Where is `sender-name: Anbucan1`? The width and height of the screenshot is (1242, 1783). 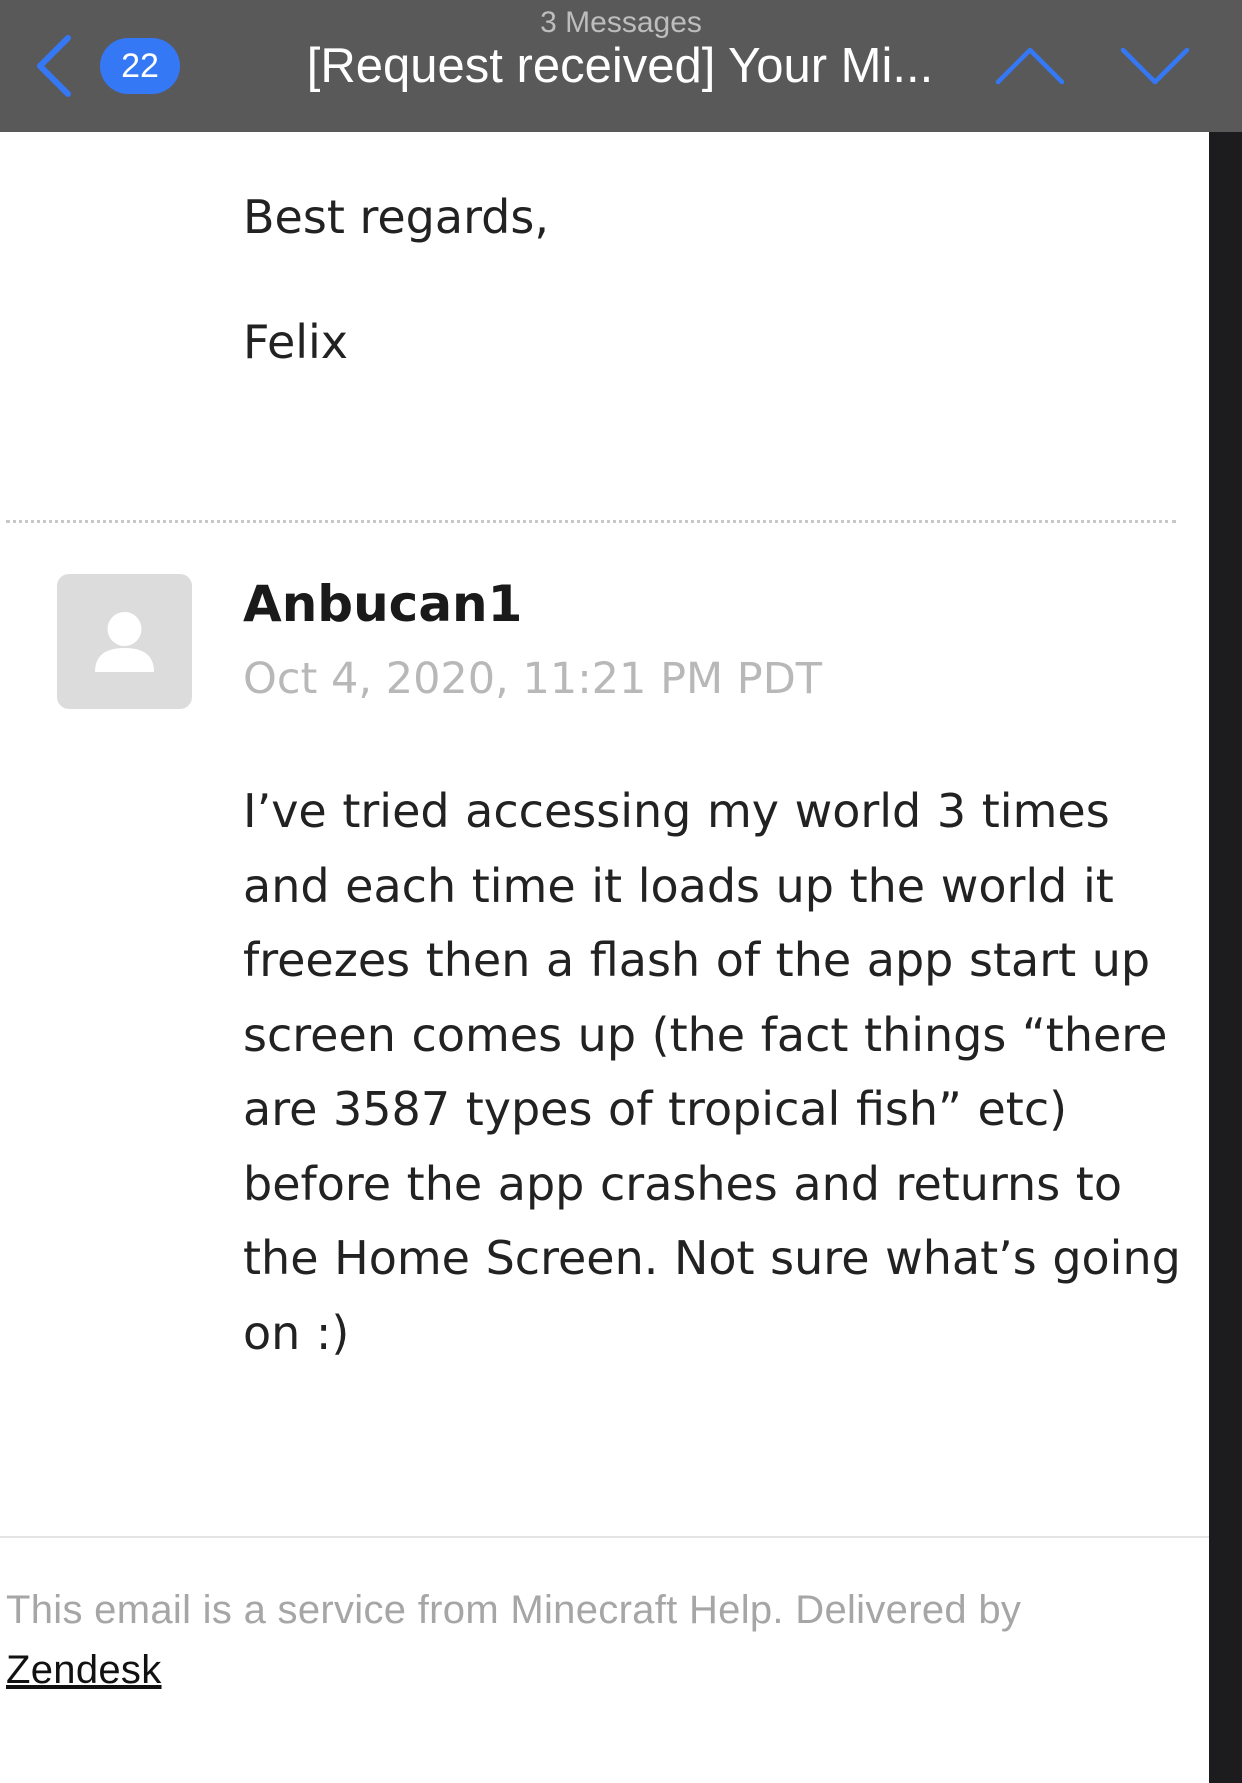 sender-name: Anbucan1 is located at coordinates (383, 604).